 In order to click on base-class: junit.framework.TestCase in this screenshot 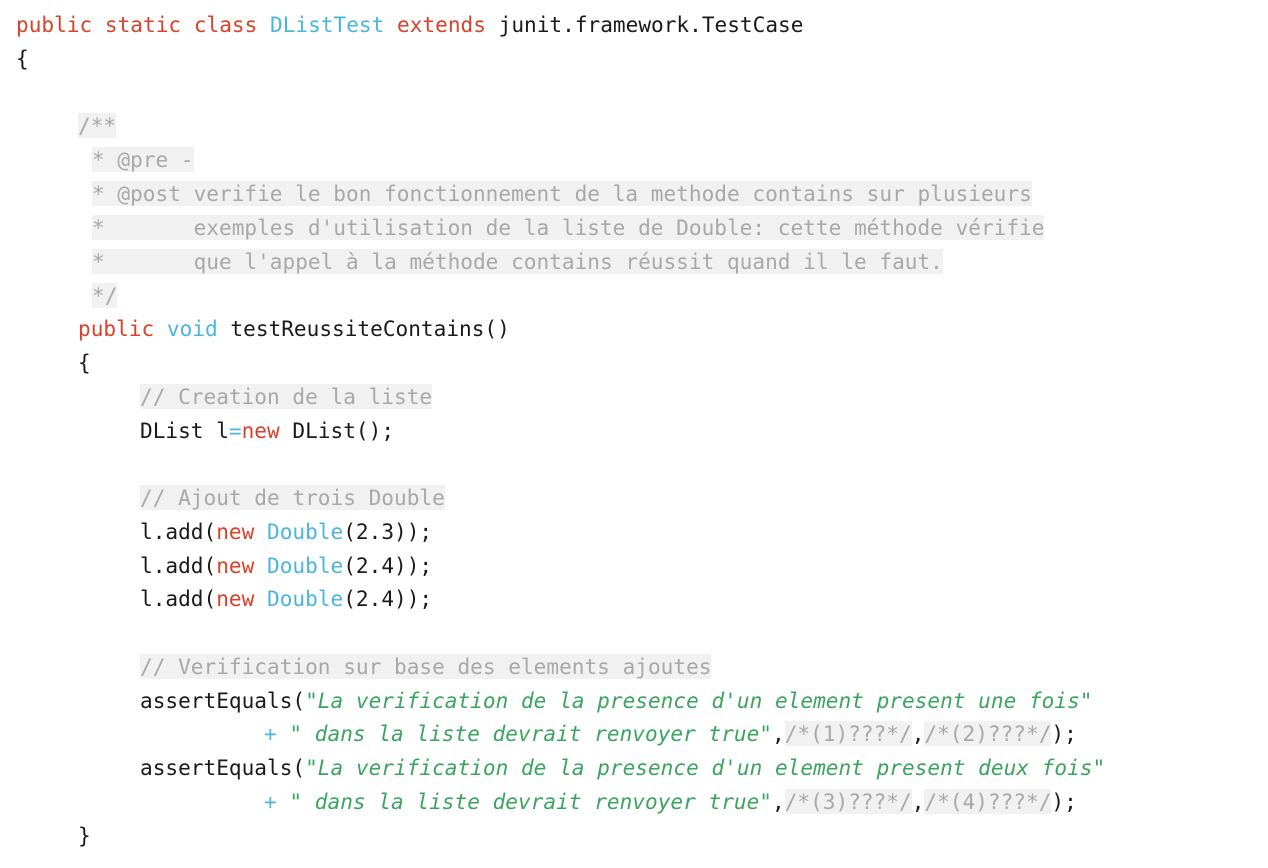, I will do `click(651, 24)`.